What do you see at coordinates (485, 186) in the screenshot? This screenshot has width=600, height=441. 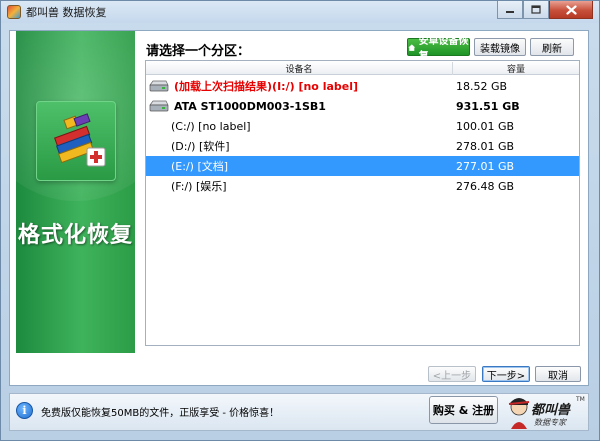 I see `partition-capacity: 276.48 GB` at bounding box center [485, 186].